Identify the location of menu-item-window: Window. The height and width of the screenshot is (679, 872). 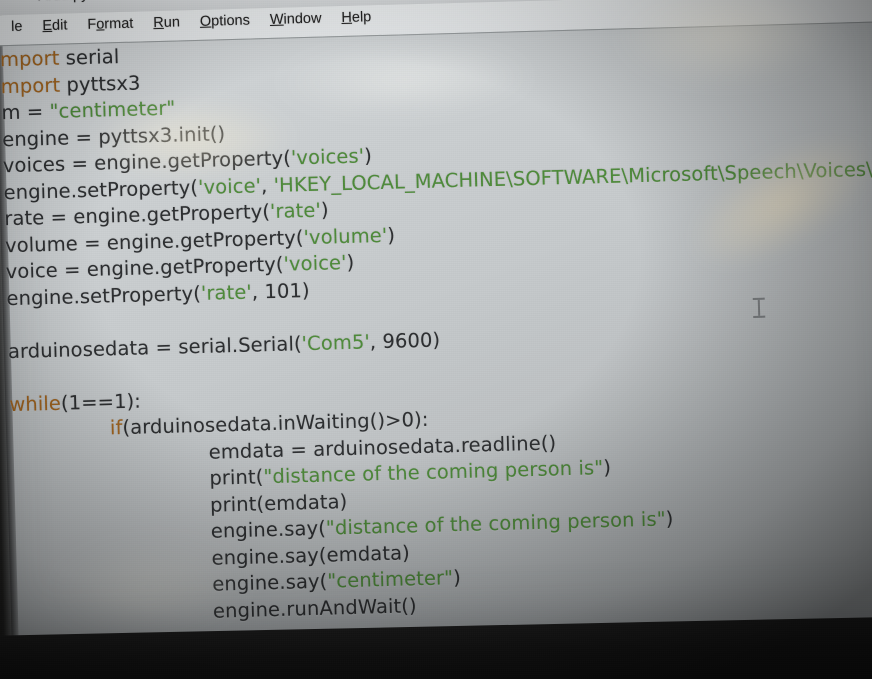
(296, 19).